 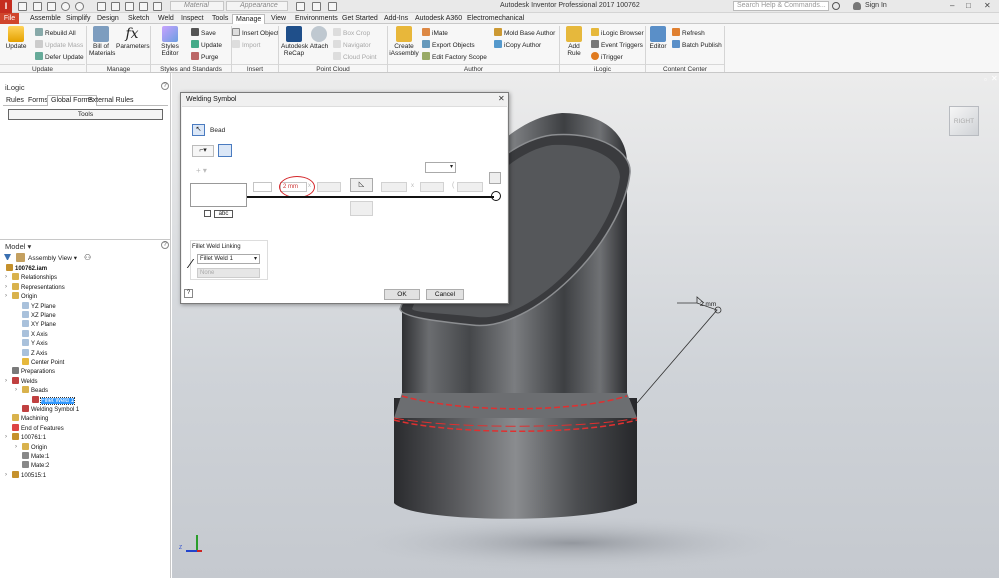 I want to click on insert-object-button: Insert Object, so click(x=255, y=33).